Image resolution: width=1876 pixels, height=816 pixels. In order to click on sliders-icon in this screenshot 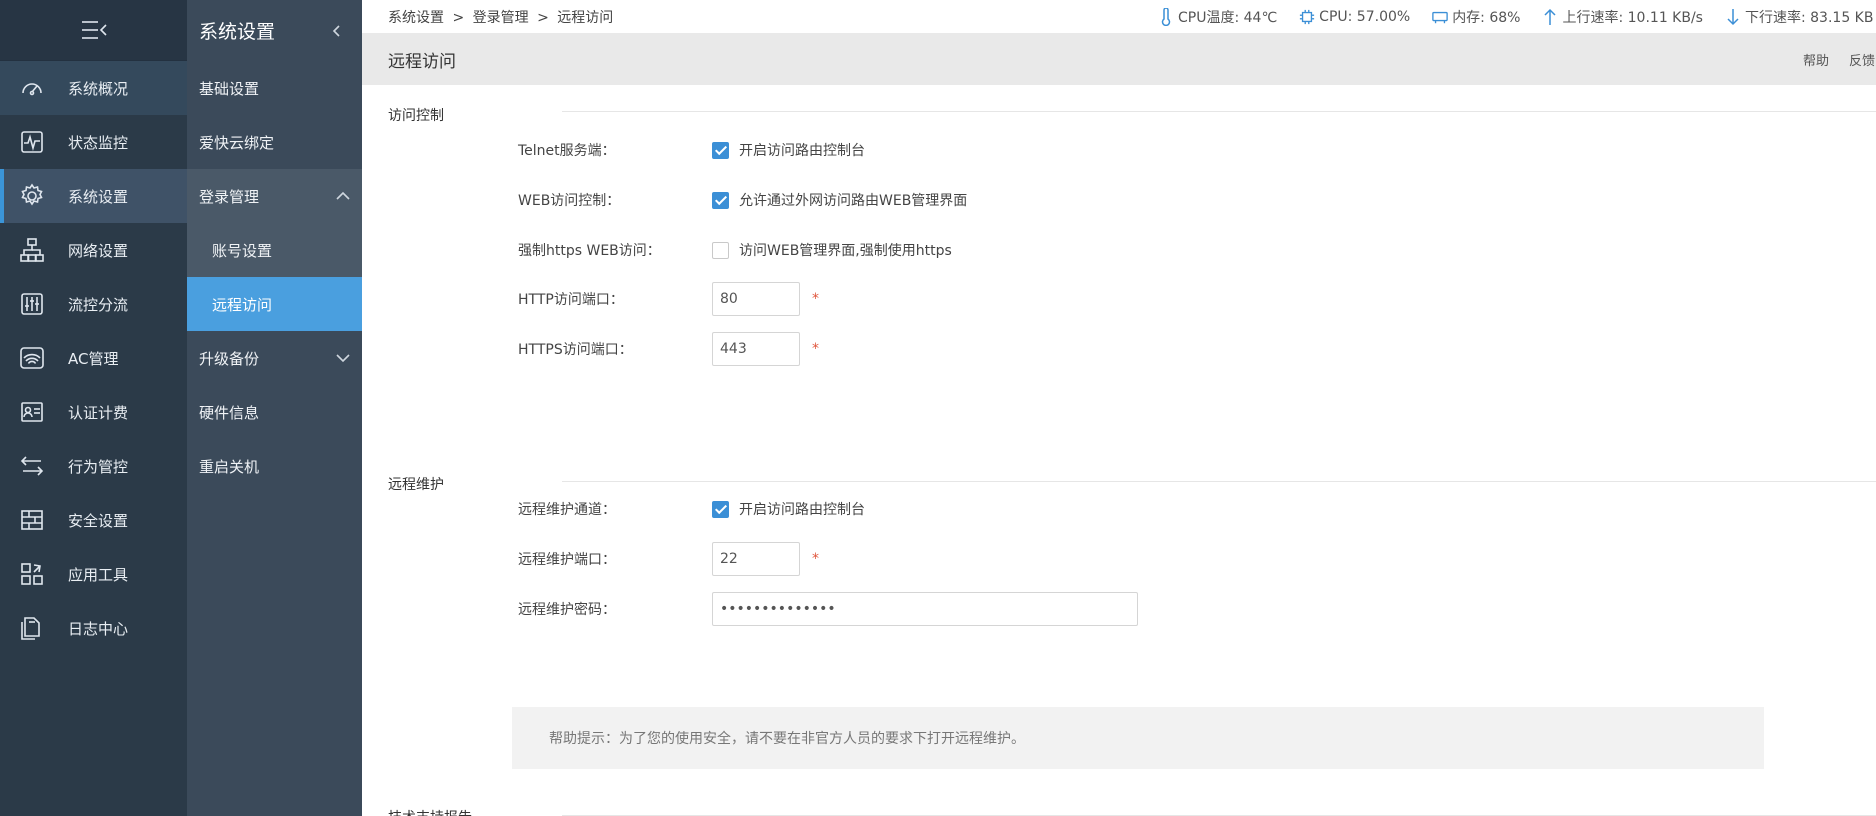, I will do `click(32, 304)`.